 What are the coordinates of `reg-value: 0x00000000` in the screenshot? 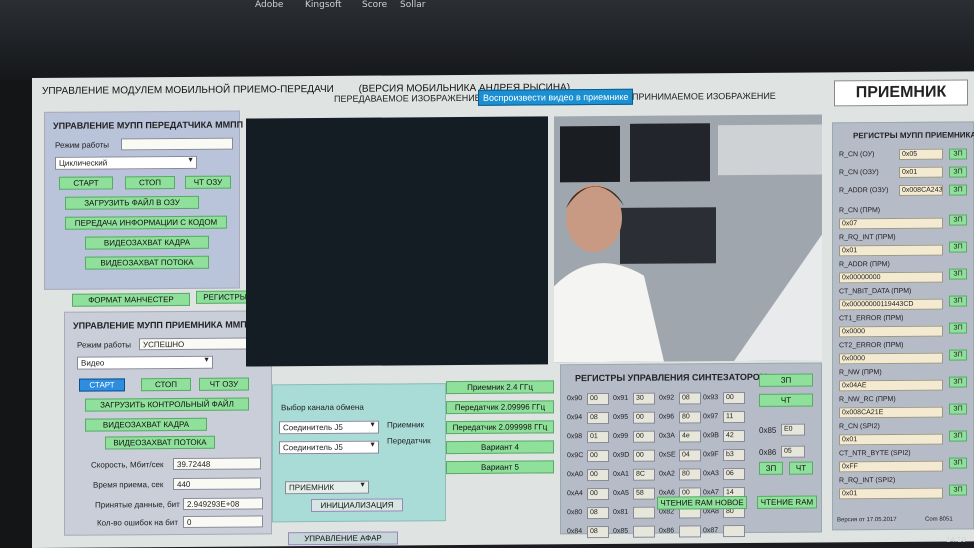 It's located at (891, 277).